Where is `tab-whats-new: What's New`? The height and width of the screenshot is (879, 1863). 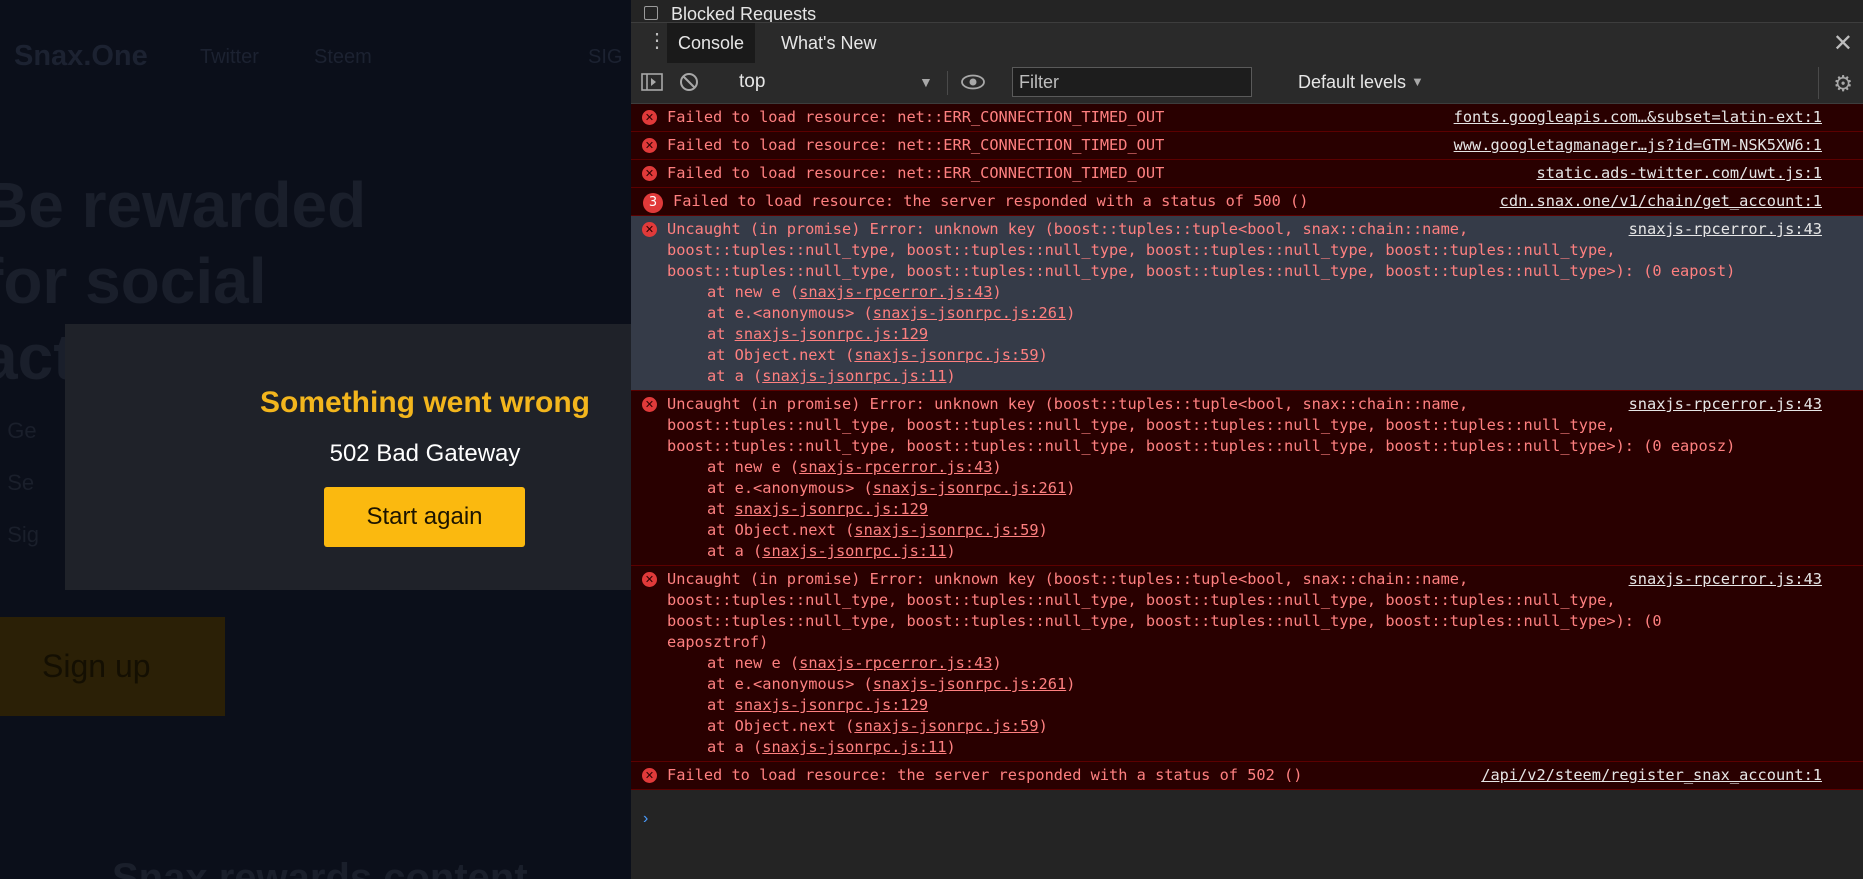
tab-whats-new: What's New is located at coordinates (828, 43).